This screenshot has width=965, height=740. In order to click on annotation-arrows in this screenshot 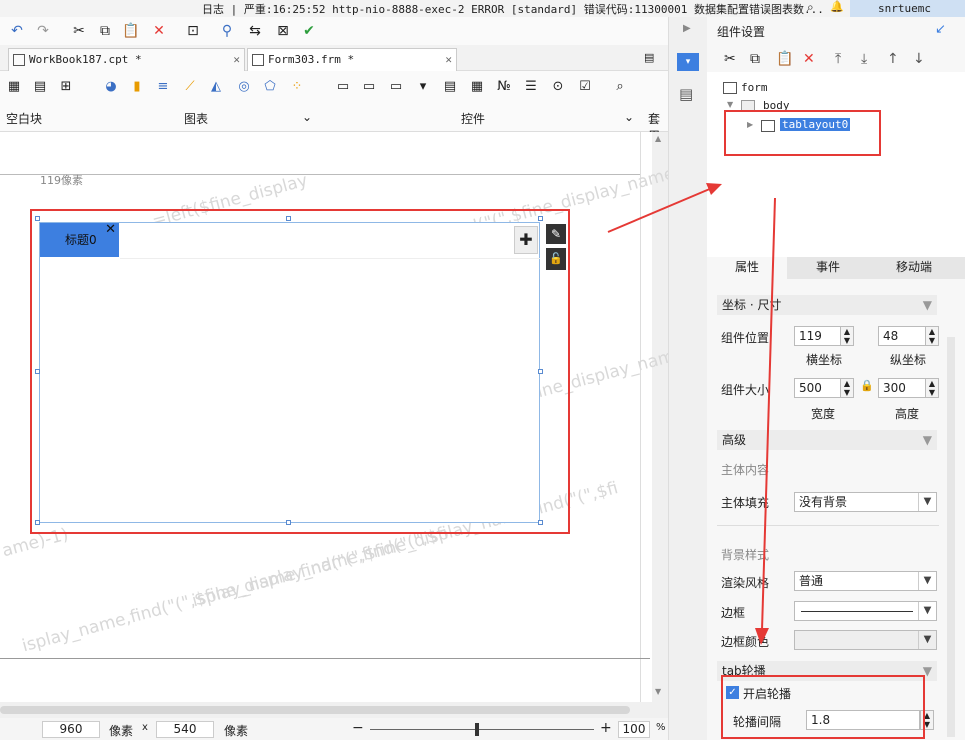, I will do `click(691, 414)`.